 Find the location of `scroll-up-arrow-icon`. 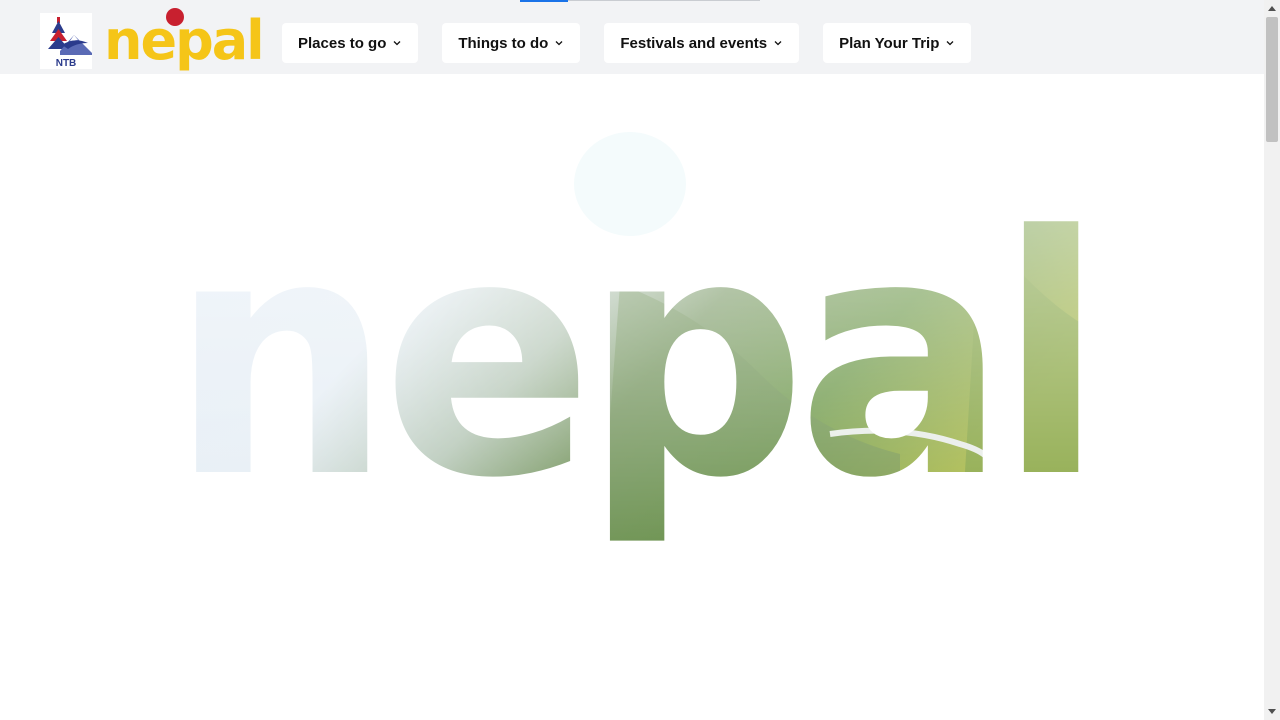

scroll-up-arrow-icon is located at coordinates (1272, 8).